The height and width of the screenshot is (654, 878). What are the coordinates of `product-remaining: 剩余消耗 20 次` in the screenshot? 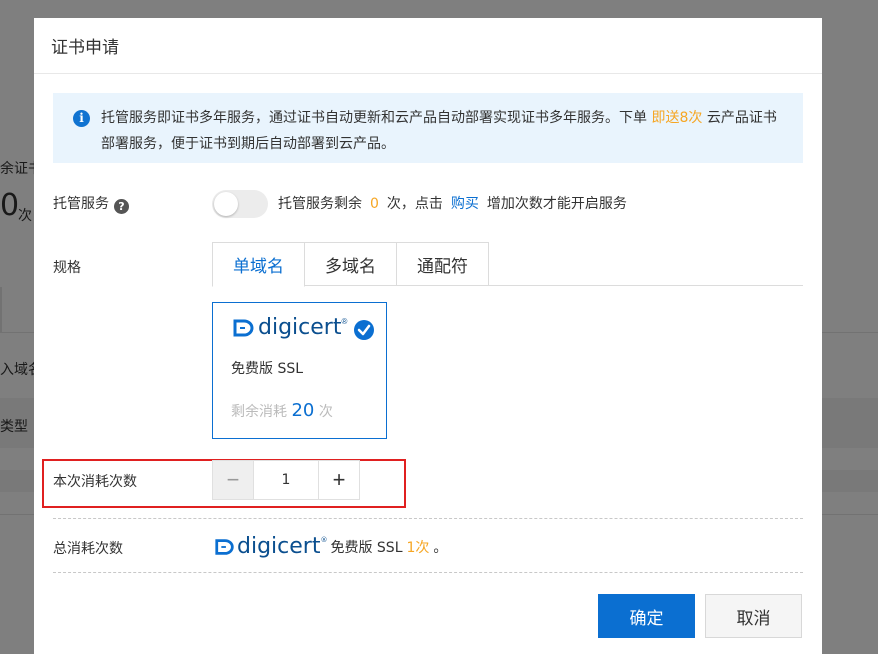 It's located at (282, 410).